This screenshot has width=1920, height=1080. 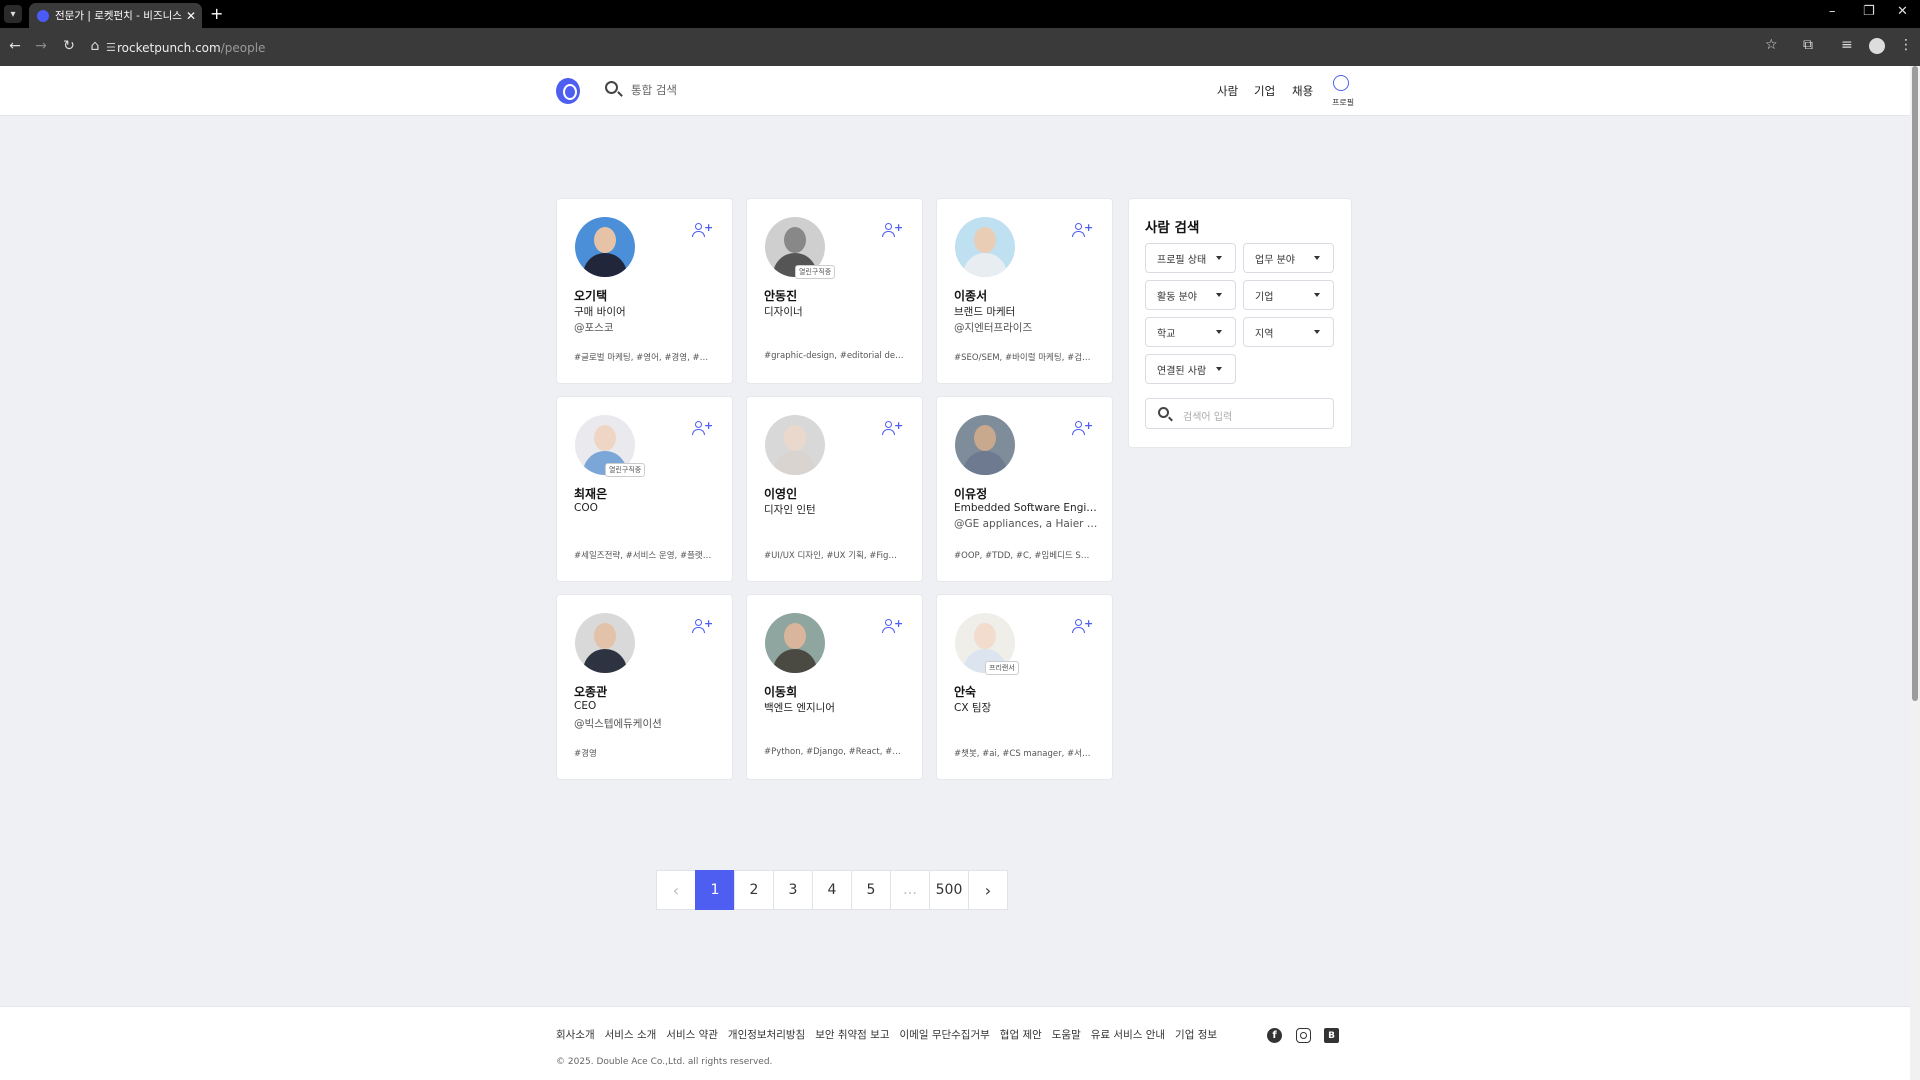 I want to click on browser-profile-avatar, so click(x=1877, y=46).